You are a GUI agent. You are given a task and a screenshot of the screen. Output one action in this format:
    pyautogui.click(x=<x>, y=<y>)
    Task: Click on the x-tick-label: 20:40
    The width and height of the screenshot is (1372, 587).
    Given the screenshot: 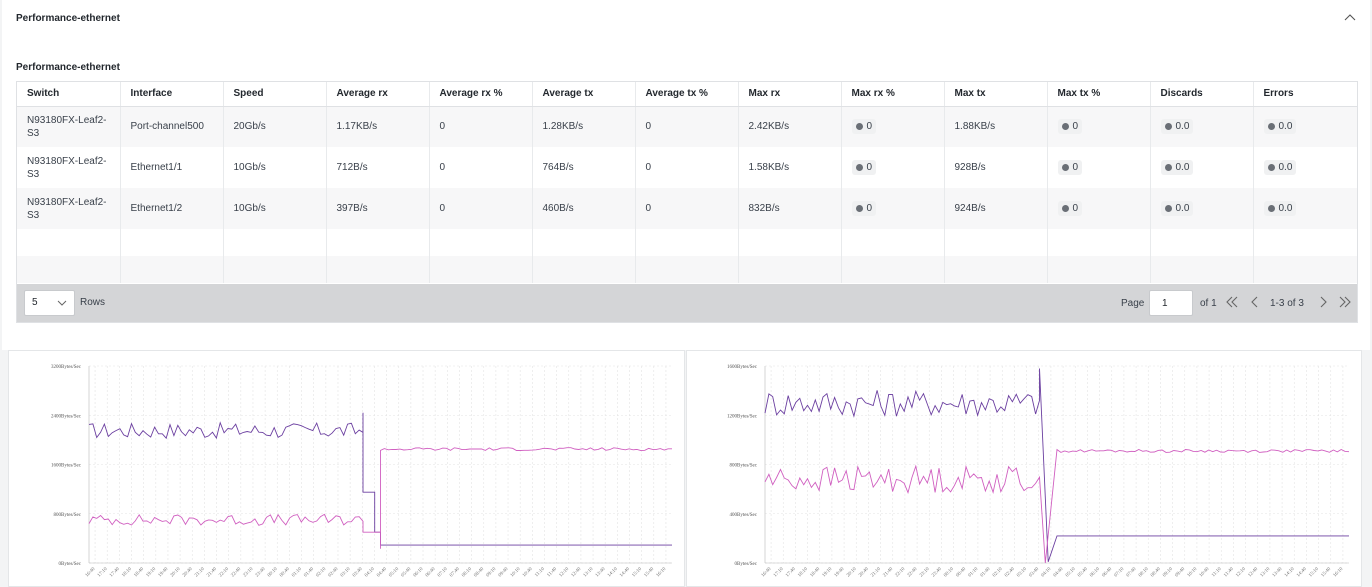 What is the action you would take?
    pyautogui.click(x=188, y=573)
    